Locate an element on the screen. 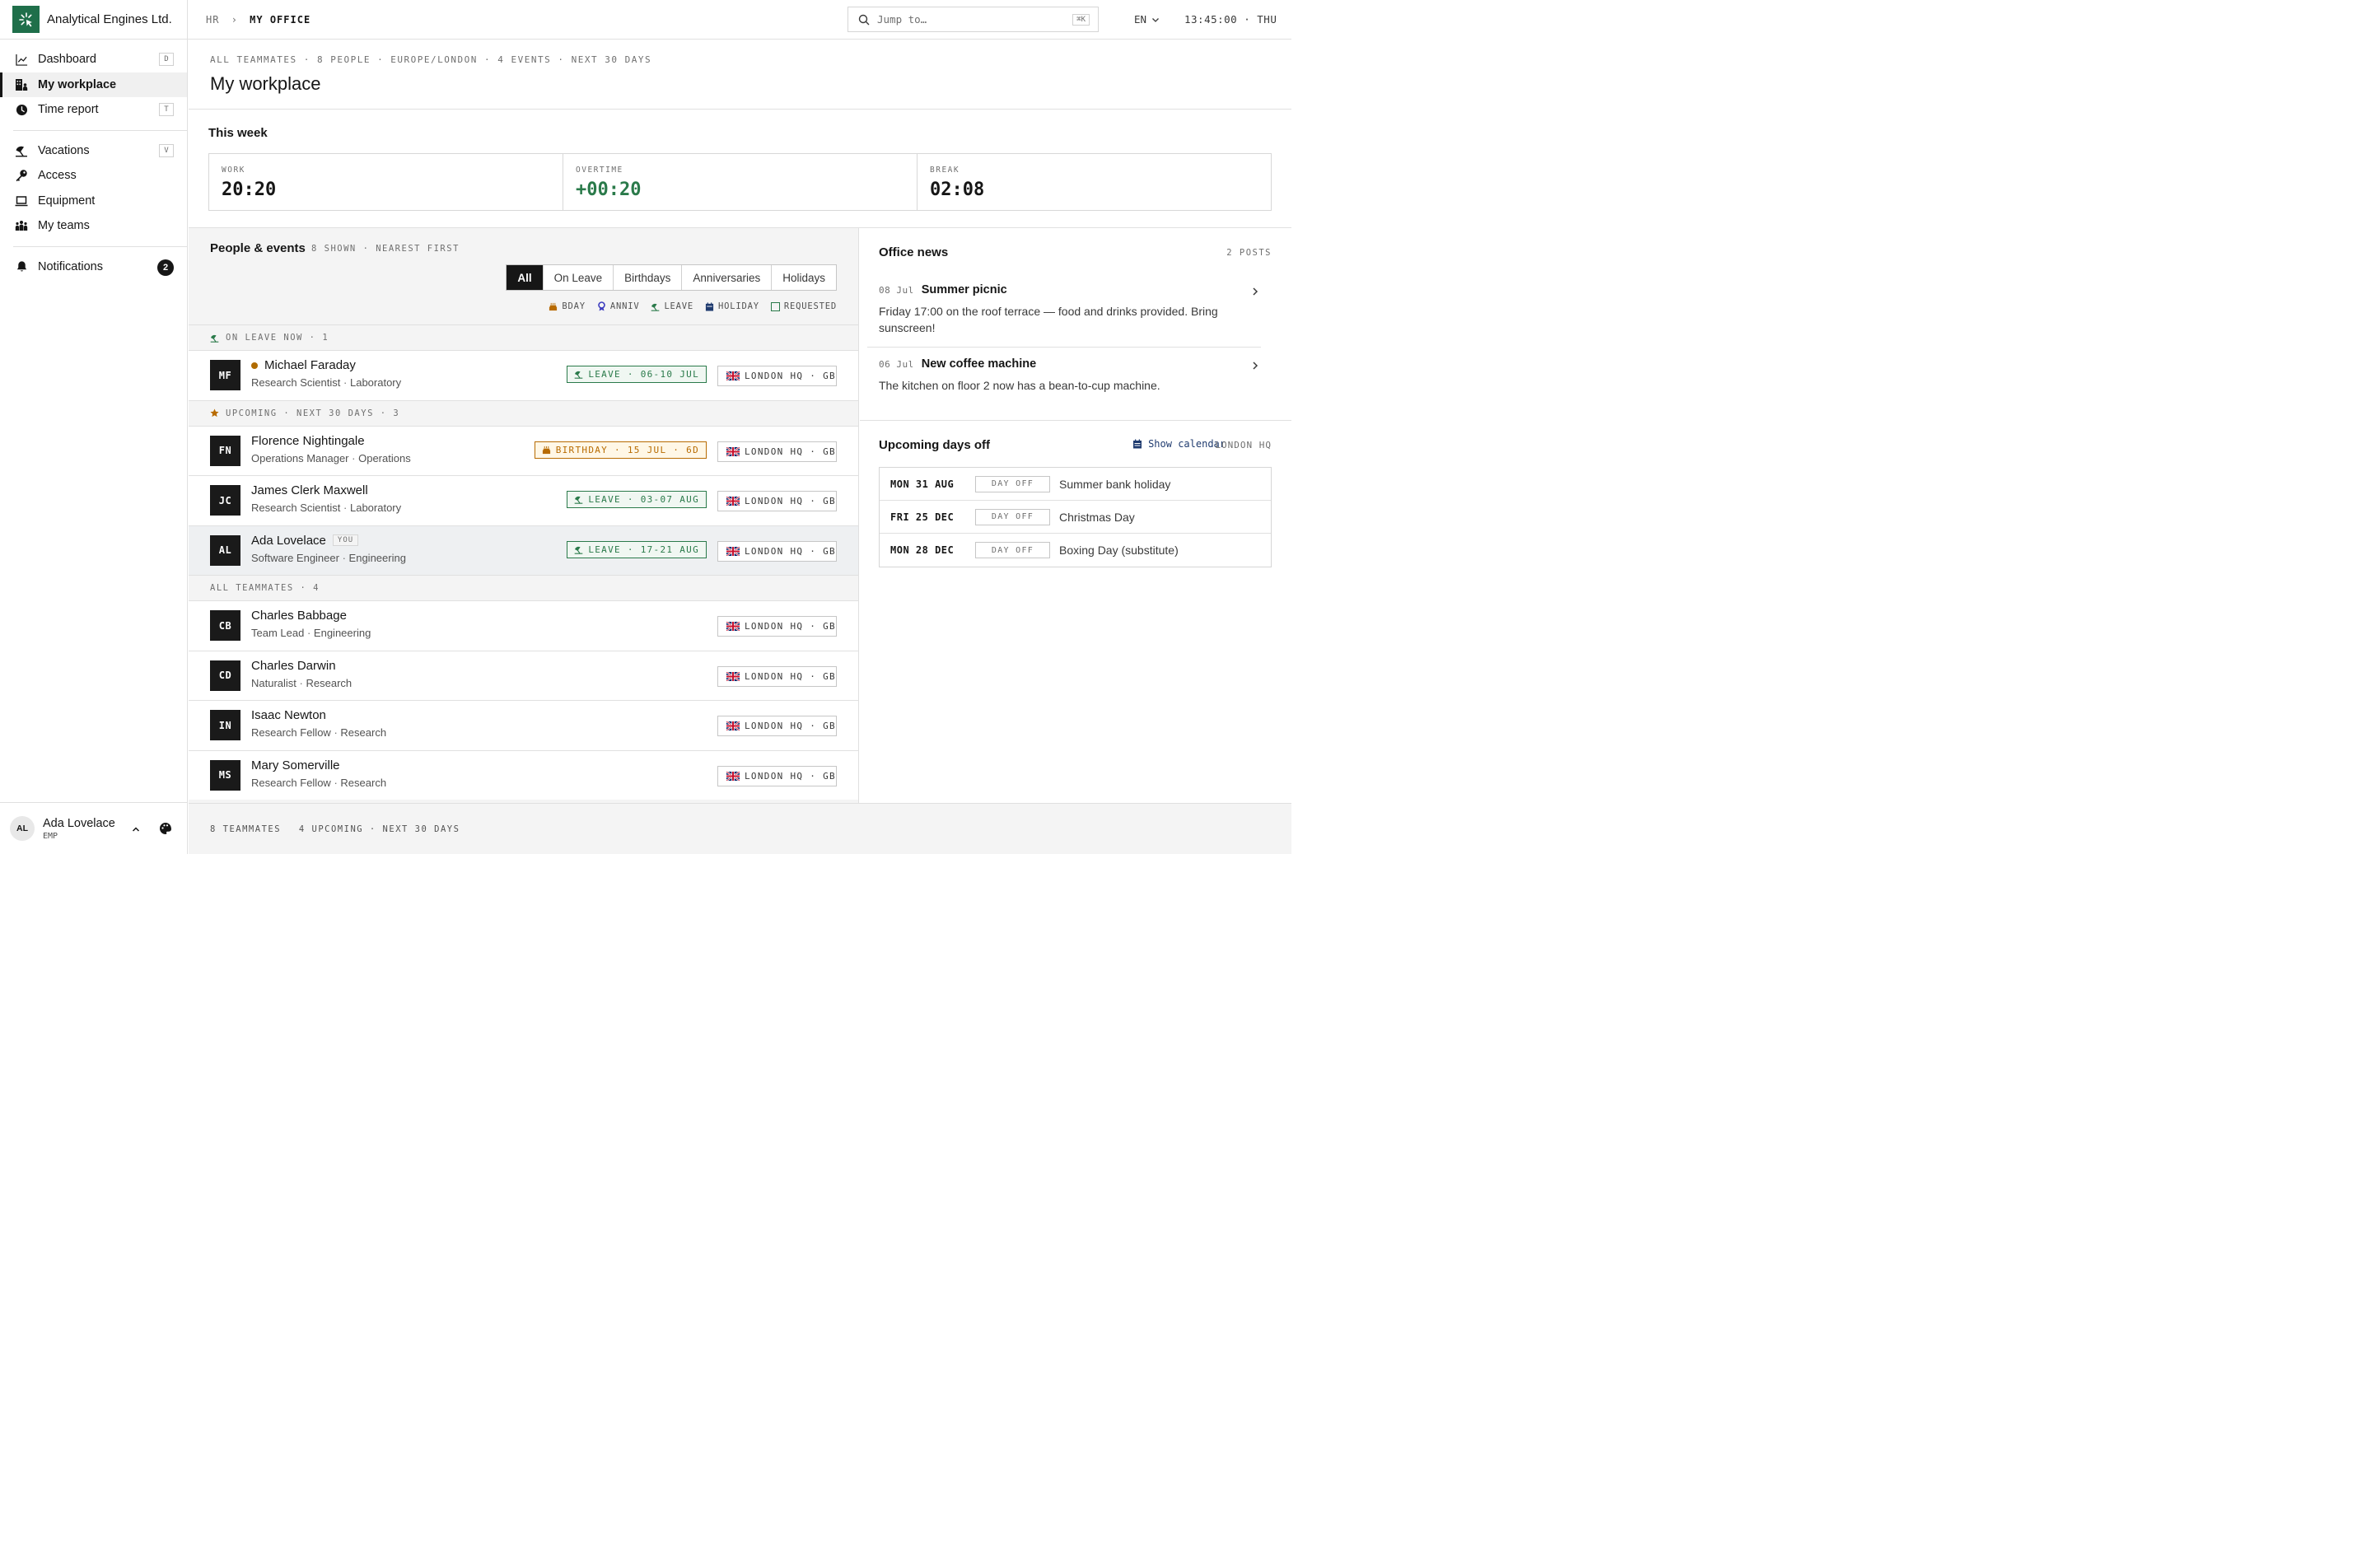 The height and width of the screenshot is (1568, 2372). status-dot is located at coordinates (254, 365).